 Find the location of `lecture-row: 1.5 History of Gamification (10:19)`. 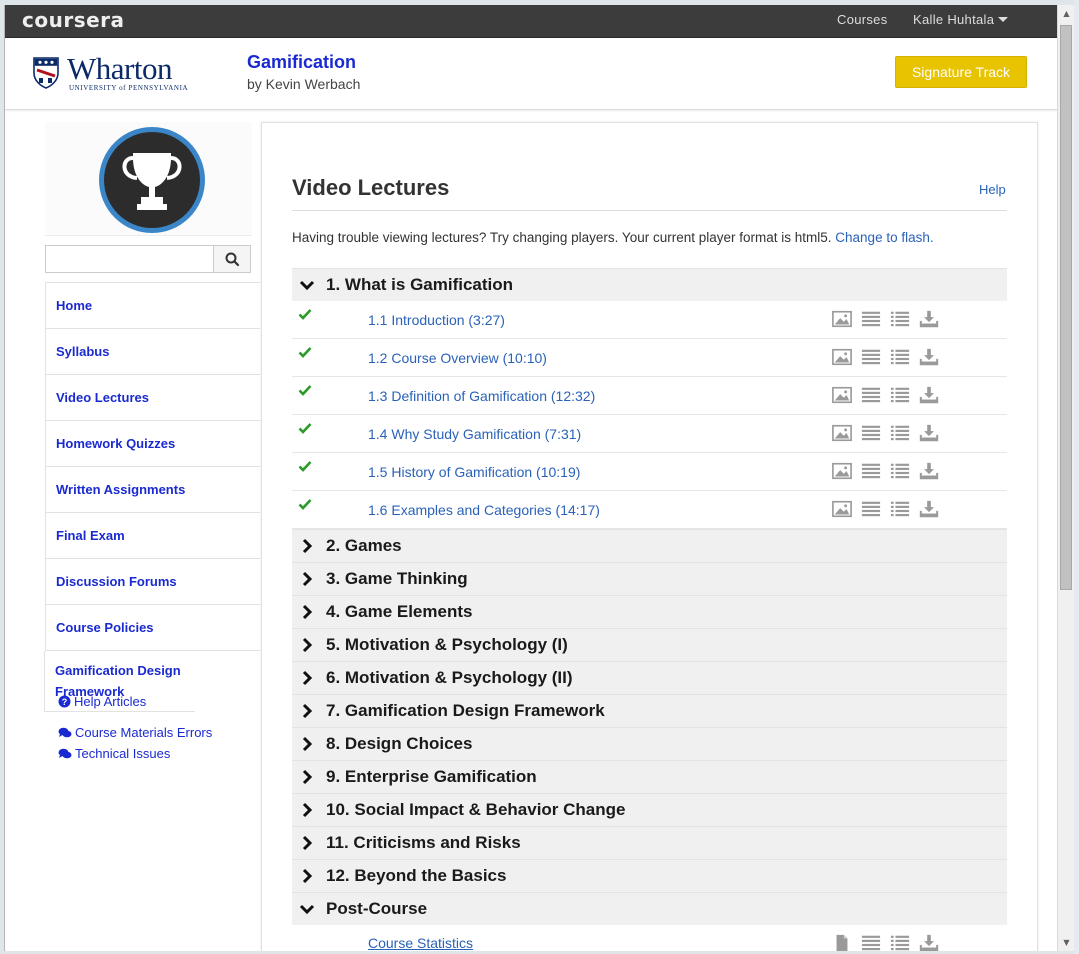

lecture-row: 1.5 History of Gamification (10:19) is located at coordinates (649, 472).